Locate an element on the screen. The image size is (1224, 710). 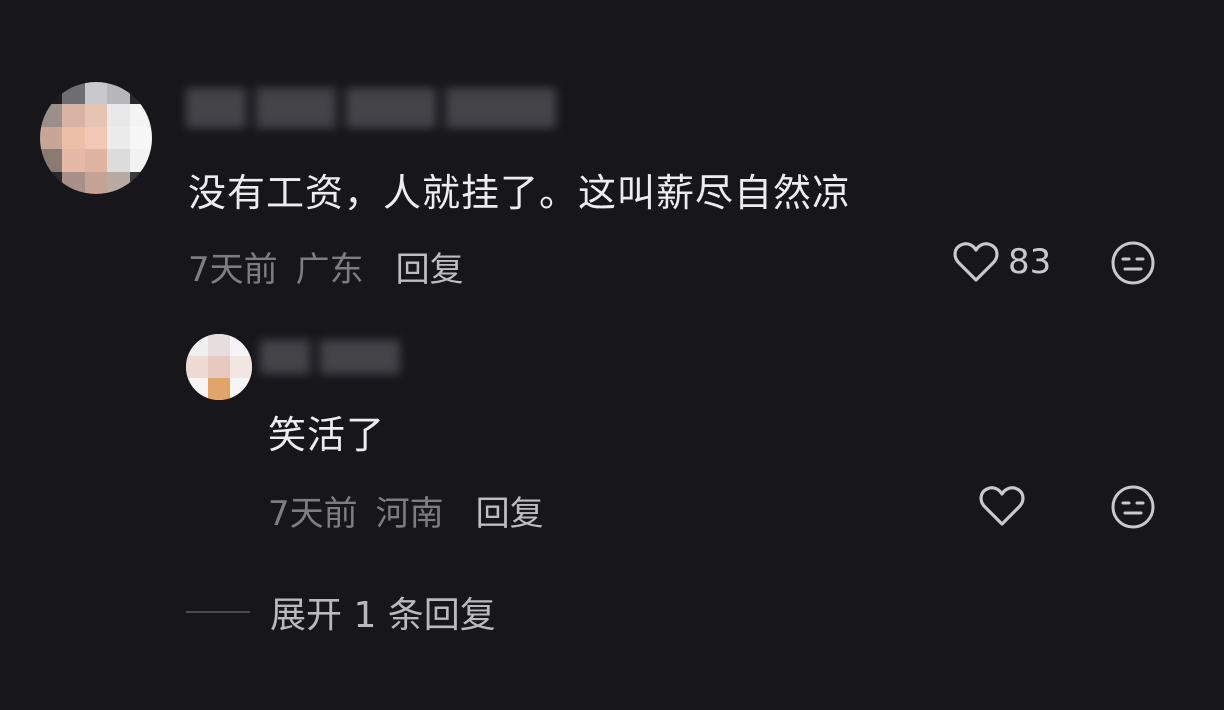
comment-location: 广东 is located at coordinates (329, 270).